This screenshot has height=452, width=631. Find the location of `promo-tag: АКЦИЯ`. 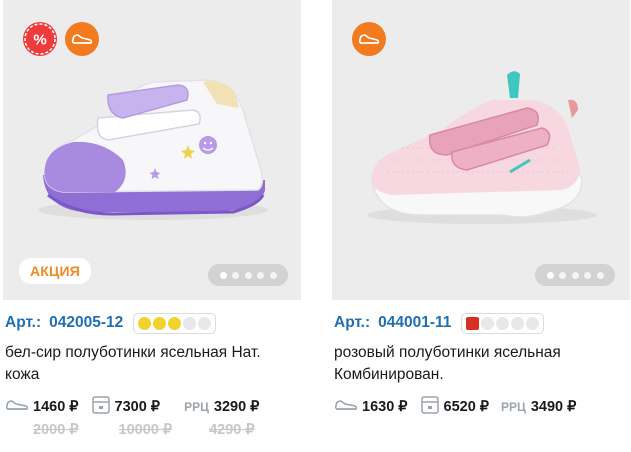

promo-tag: АКЦИЯ is located at coordinates (55, 271).